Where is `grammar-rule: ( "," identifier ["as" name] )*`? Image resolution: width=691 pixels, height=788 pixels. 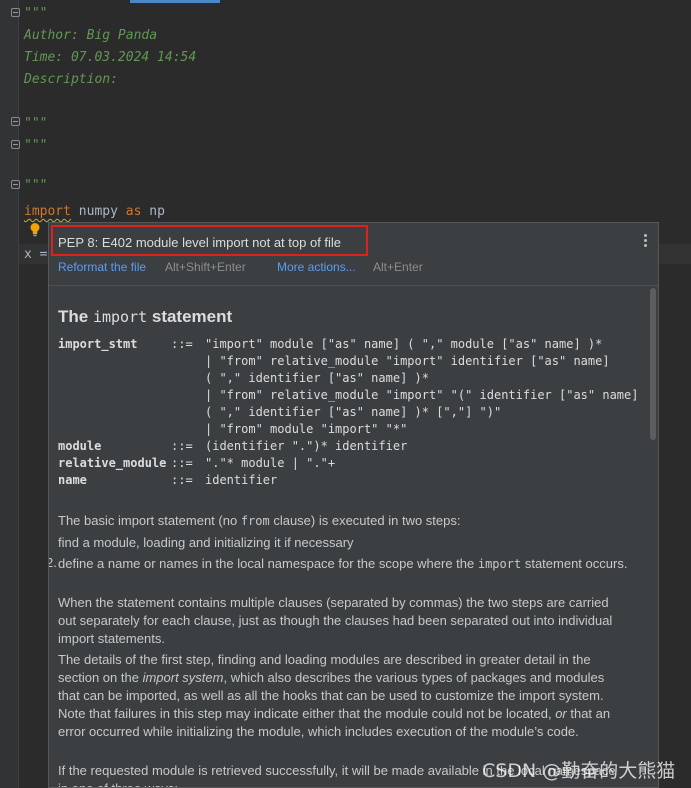 grammar-rule: ( "," identifier ["as" name] )* is located at coordinates (317, 378).